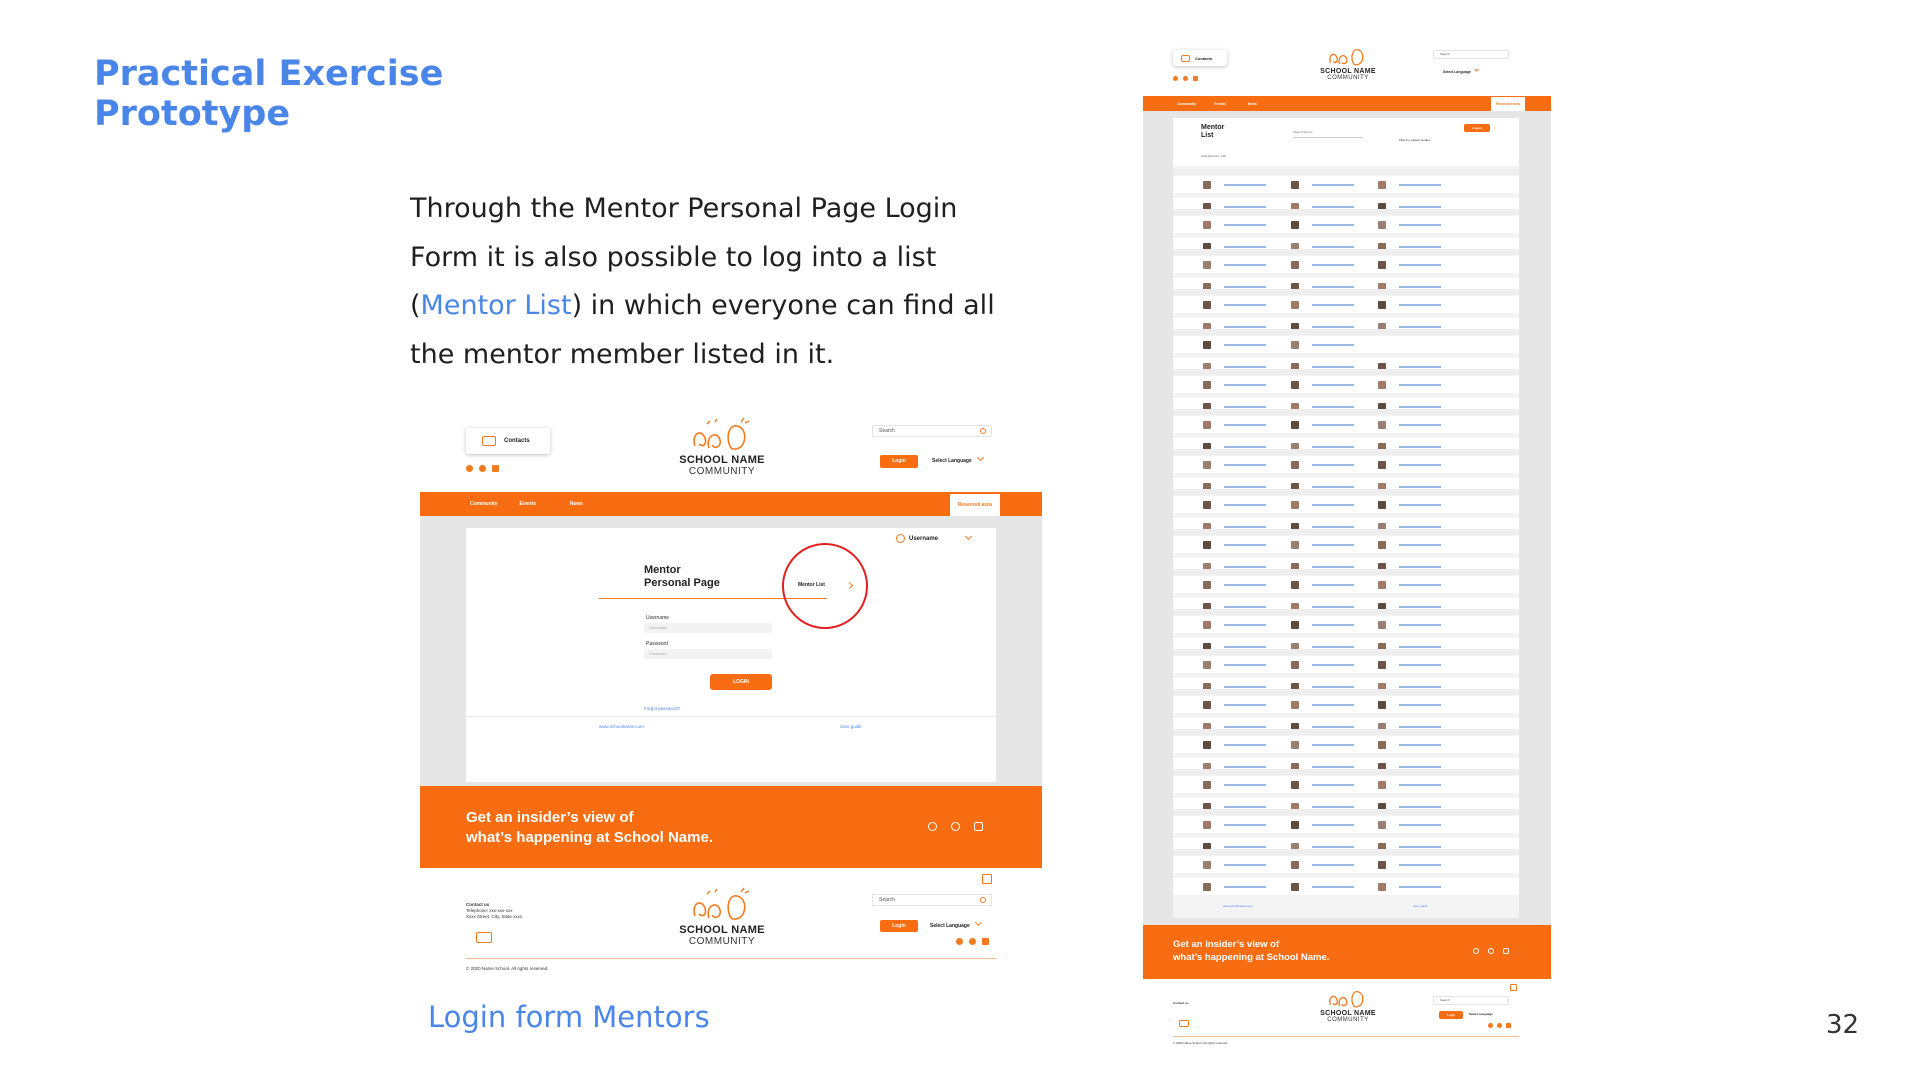  Describe the element at coordinates (508, 441) in the screenshot. I see `contacts-button: Contacts` at that location.